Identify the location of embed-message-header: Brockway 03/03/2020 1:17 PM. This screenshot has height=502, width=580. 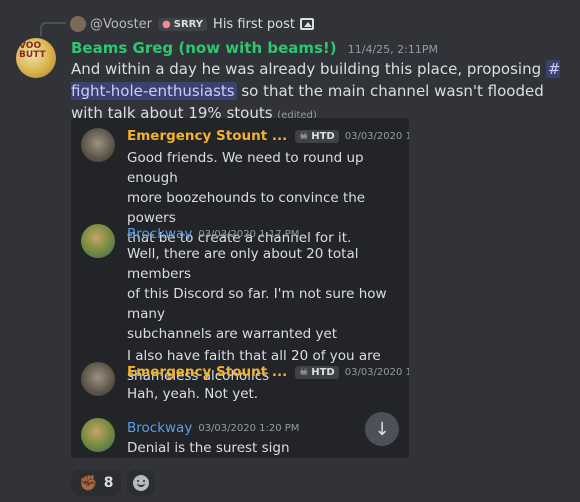
(213, 234).